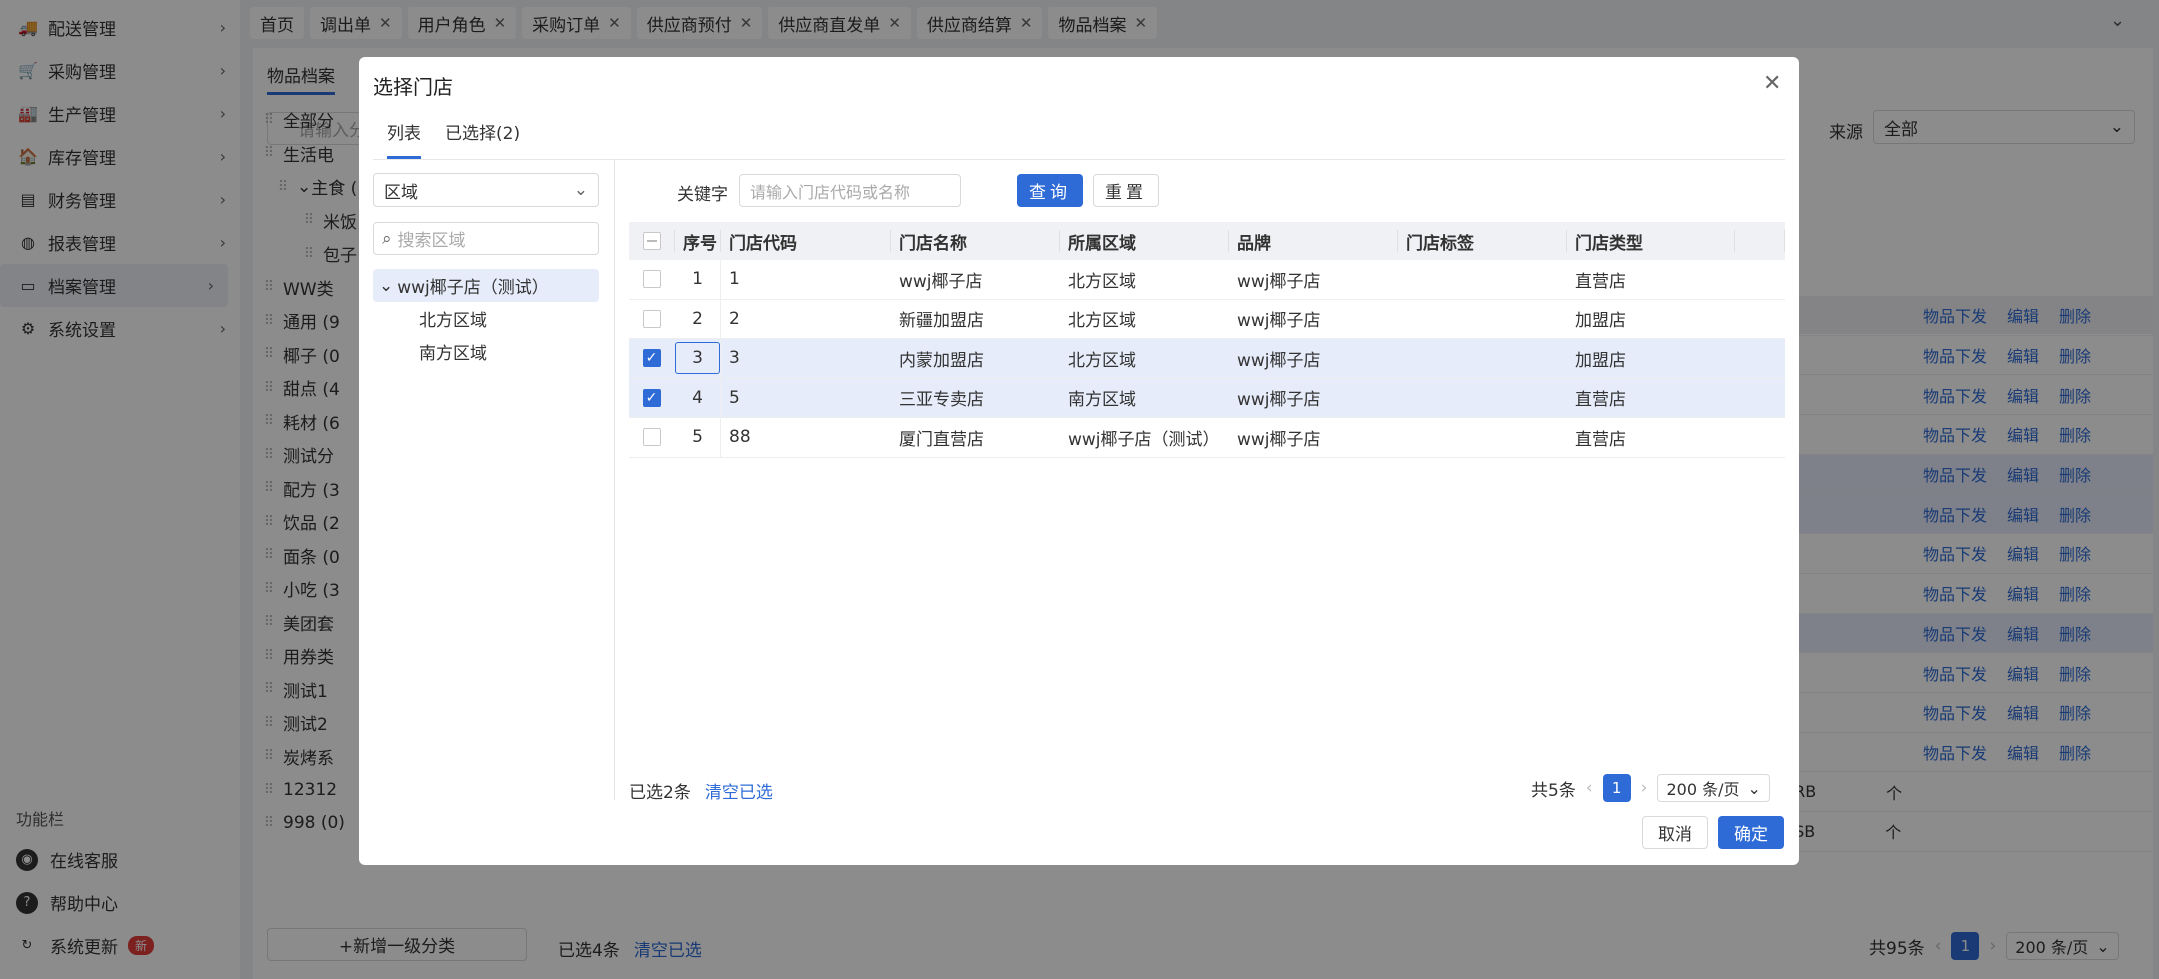 This screenshot has width=2159, height=979. What do you see at coordinates (1144, 439) in the screenshot?
I see `store-area-cell: wwj椰子店（测试）` at bounding box center [1144, 439].